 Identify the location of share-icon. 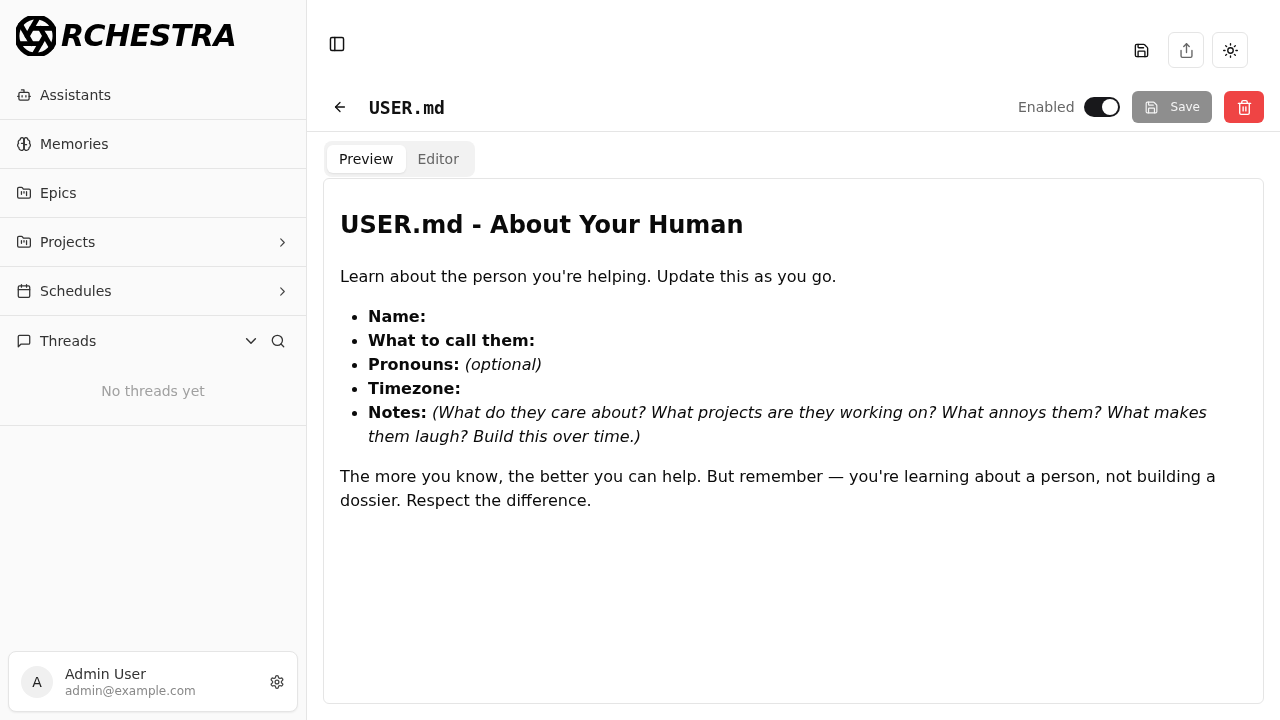
(1186, 50).